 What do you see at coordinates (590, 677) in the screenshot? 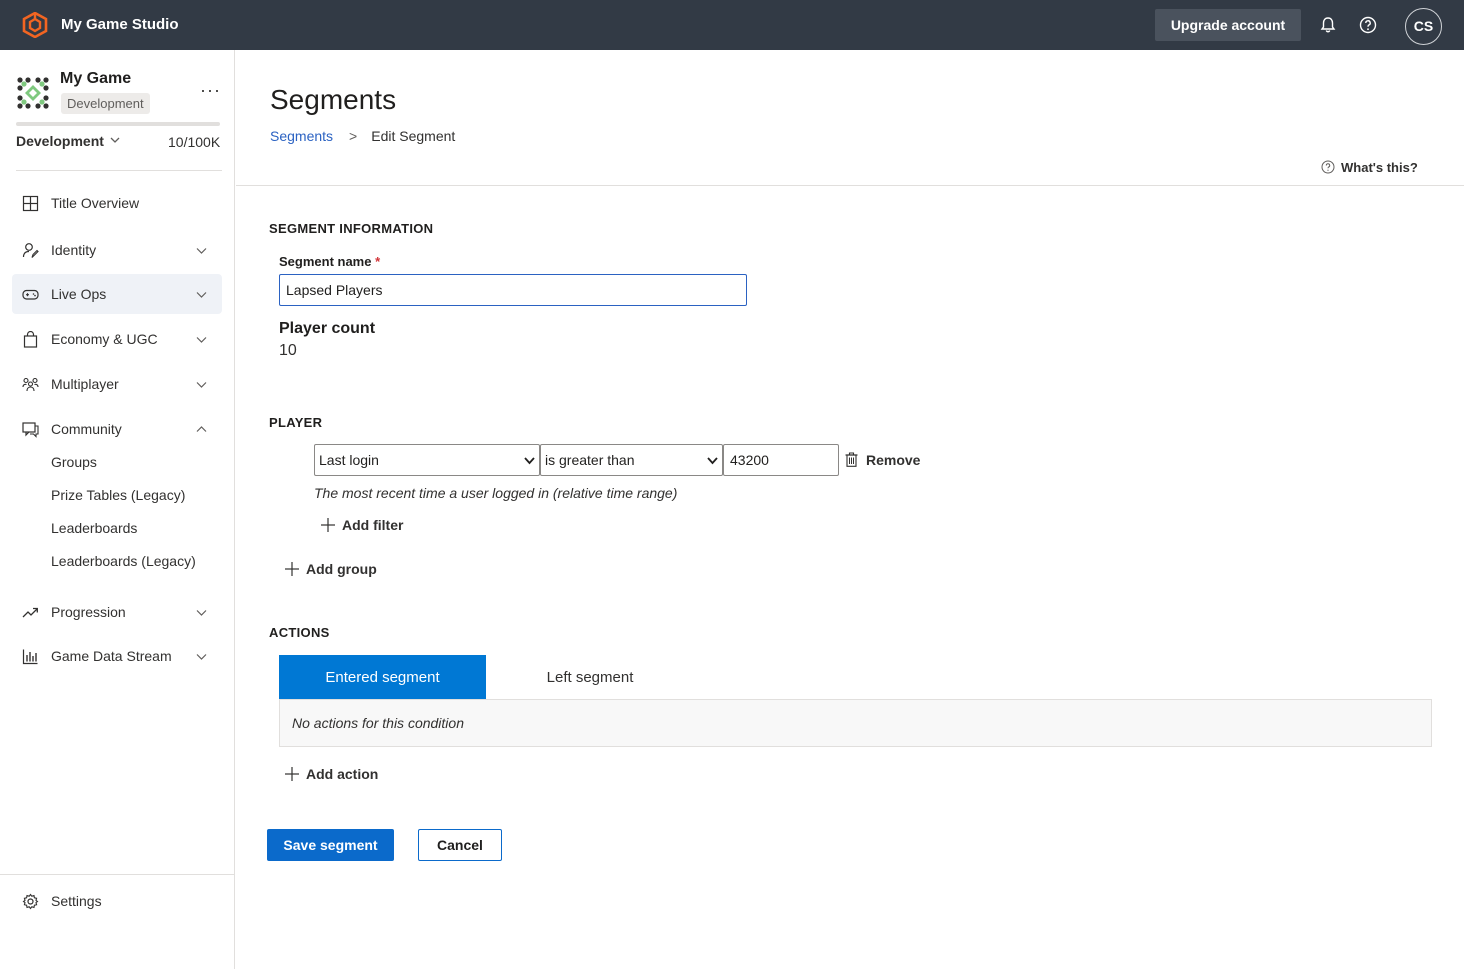
I see `tab-left-segment: Left segment` at bounding box center [590, 677].